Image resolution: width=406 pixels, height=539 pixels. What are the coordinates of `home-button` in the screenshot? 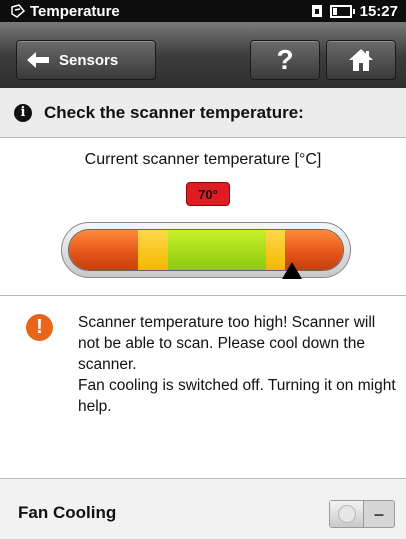 It's located at (361, 60).